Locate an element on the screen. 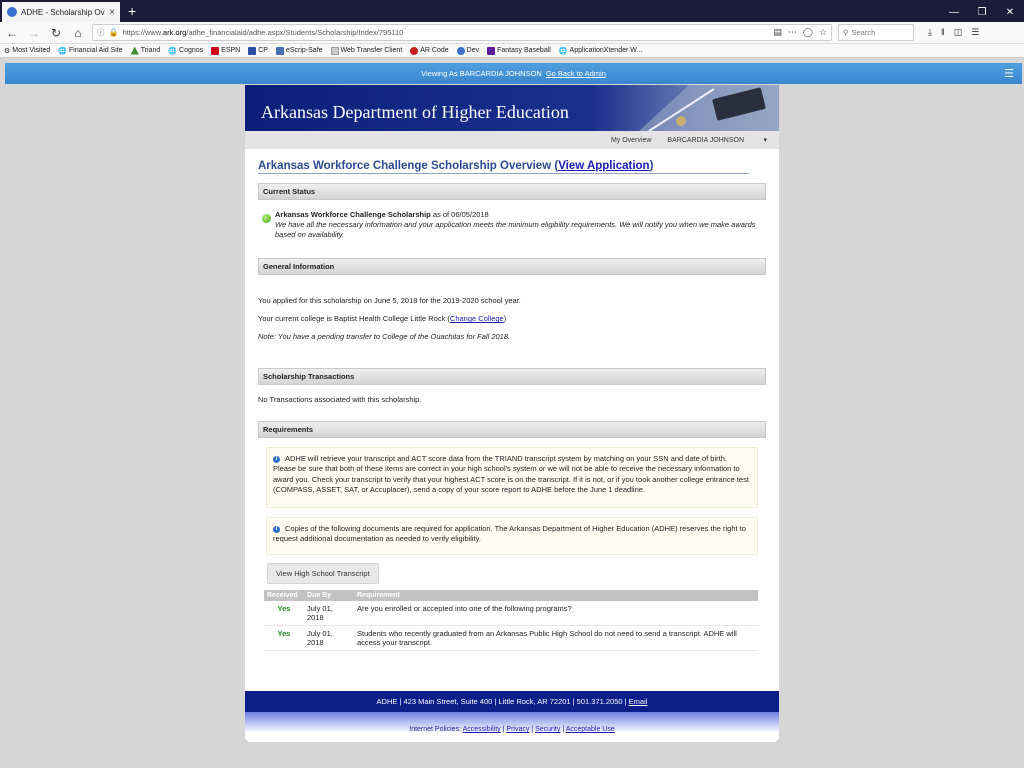 This screenshot has width=1024, height=768. acceptable-use-link: Acceptable Use is located at coordinates (590, 729).